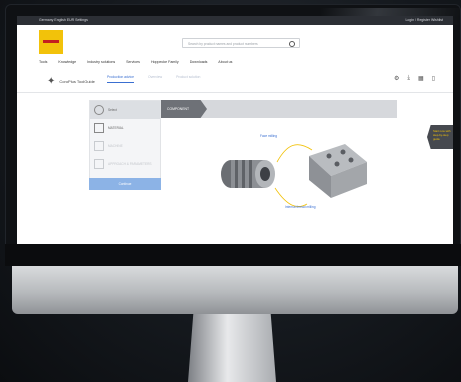 The width and height of the screenshot is (461, 382). I want to click on material-icon, so click(99, 128).